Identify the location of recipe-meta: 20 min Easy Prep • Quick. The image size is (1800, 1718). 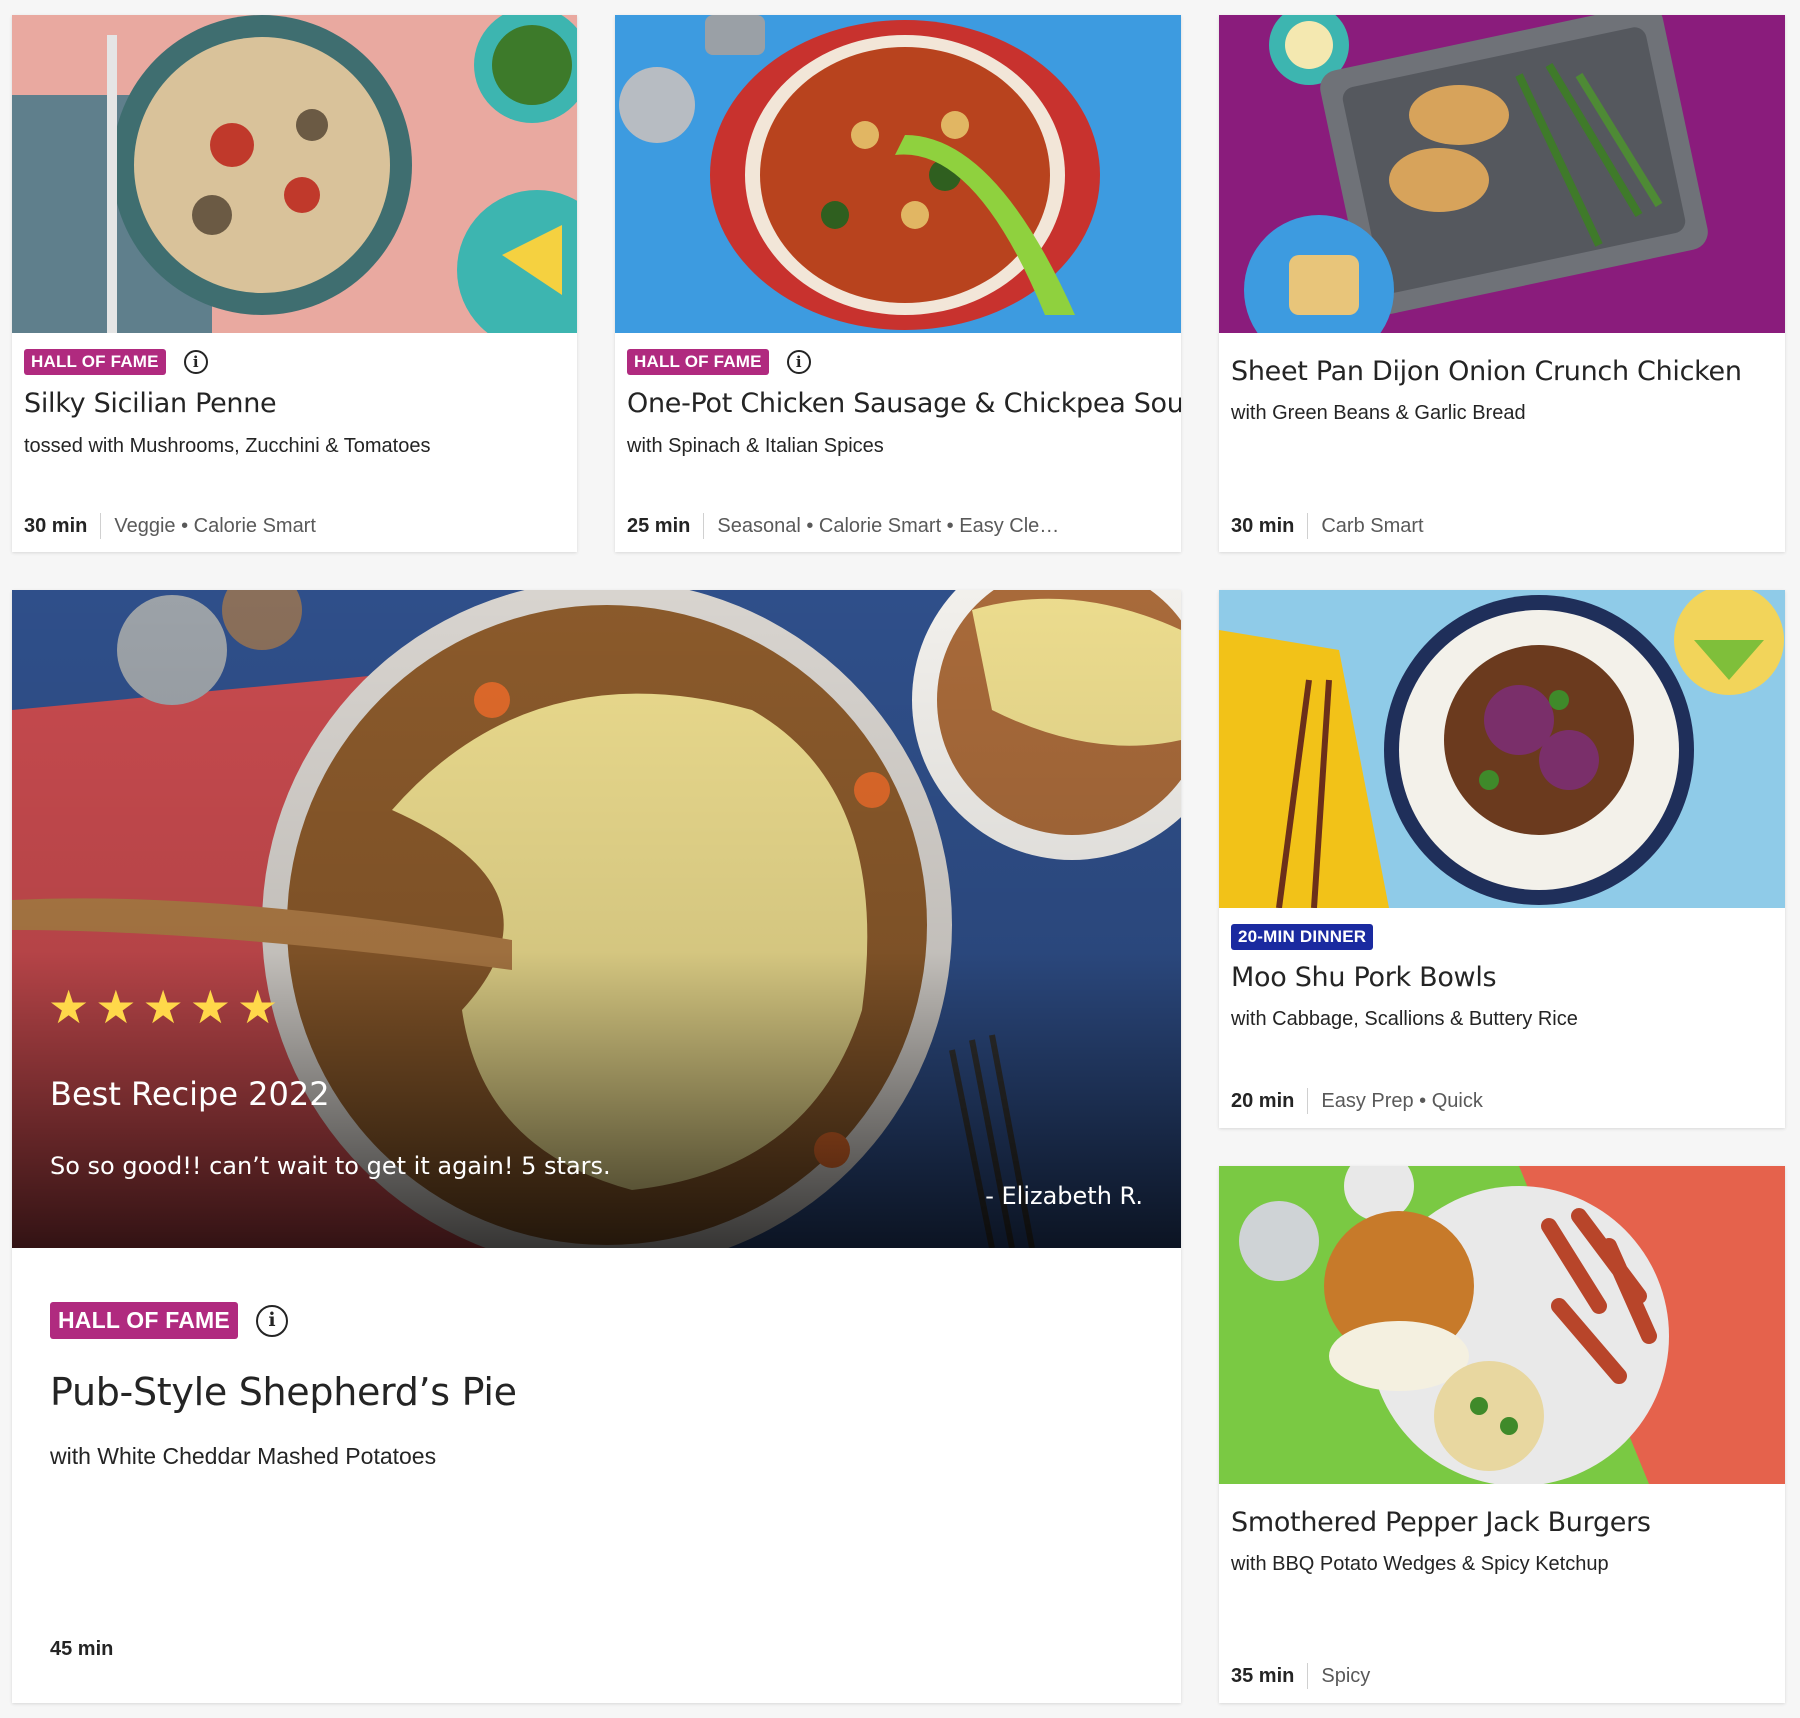
(1357, 1101).